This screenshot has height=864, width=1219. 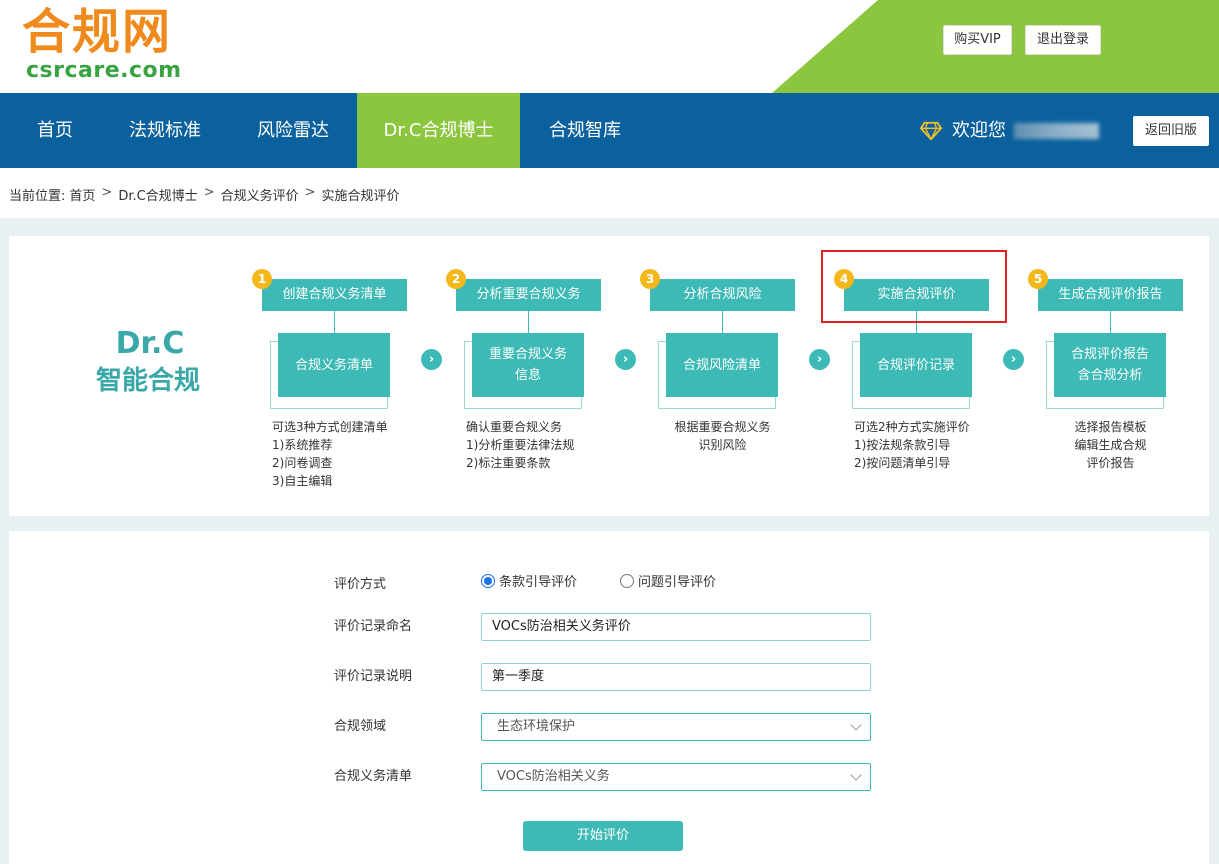 I want to click on step-title: 分析合规风险, so click(x=722, y=295).